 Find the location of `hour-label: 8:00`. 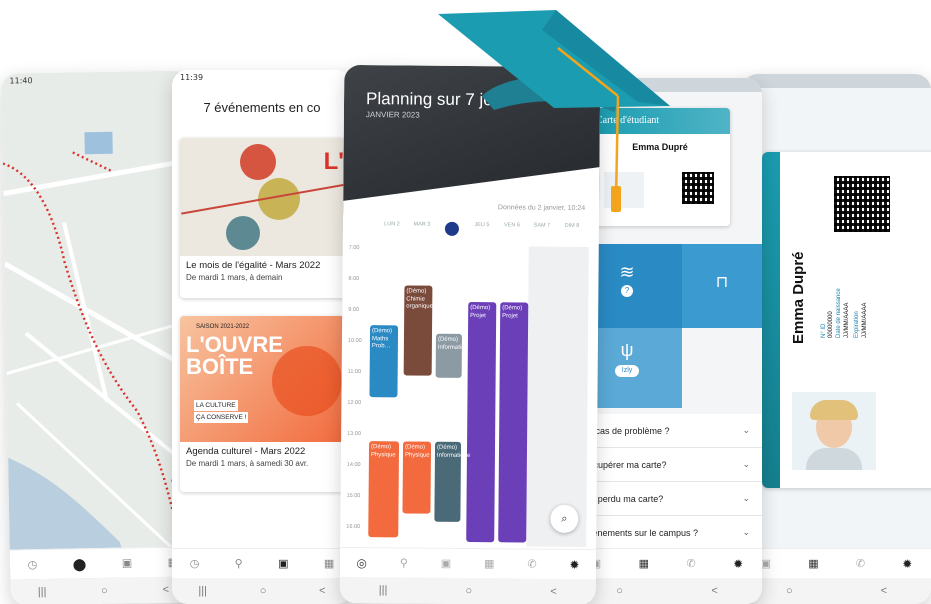

hour-label: 8:00 is located at coordinates (354, 279).